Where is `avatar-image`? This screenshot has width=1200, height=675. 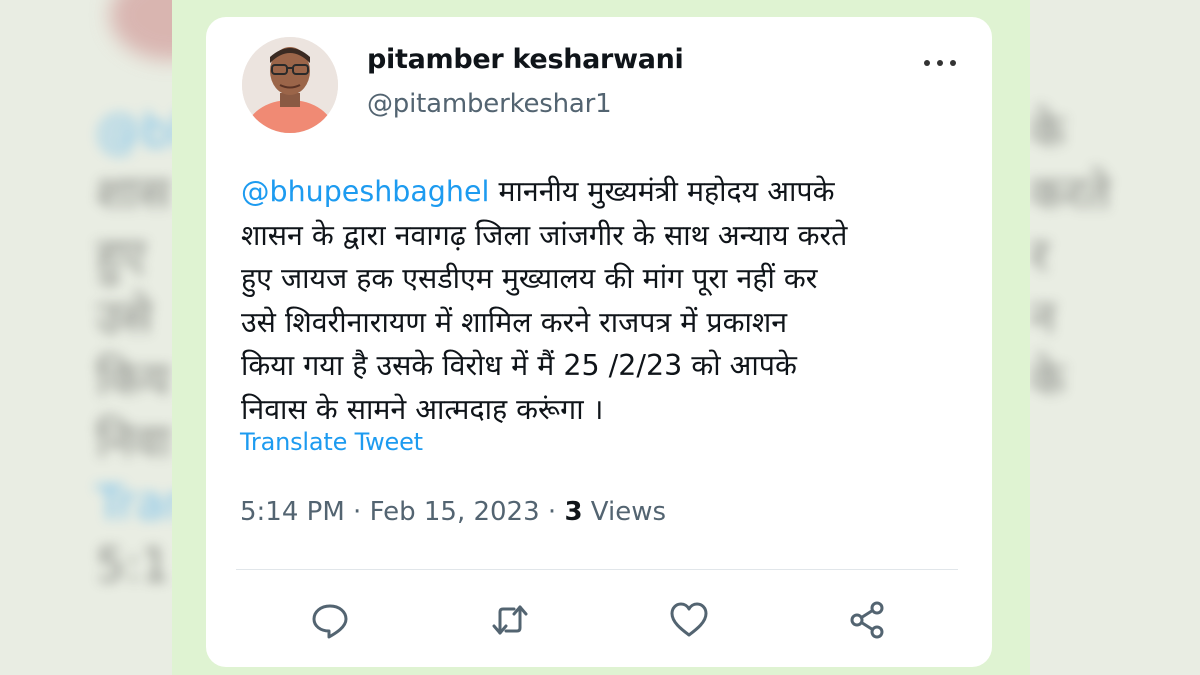 avatar-image is located at coordinates (290, 85).